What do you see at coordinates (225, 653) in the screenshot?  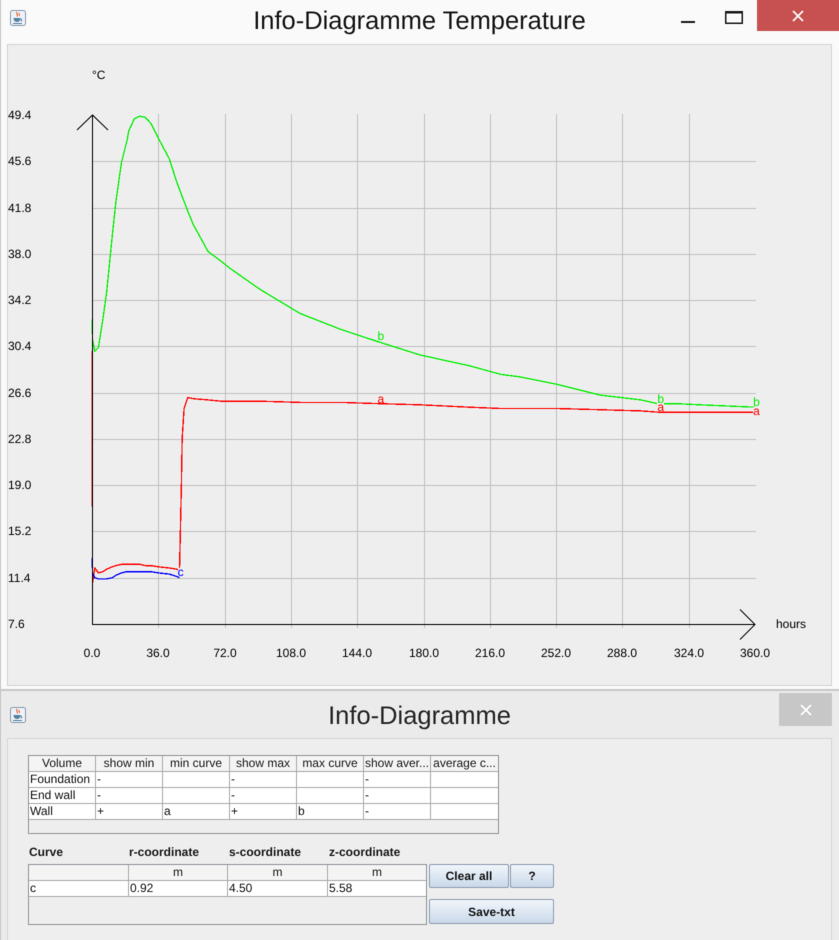 I see `x-tick-label: 72.0` at bounding box center [225, 653].